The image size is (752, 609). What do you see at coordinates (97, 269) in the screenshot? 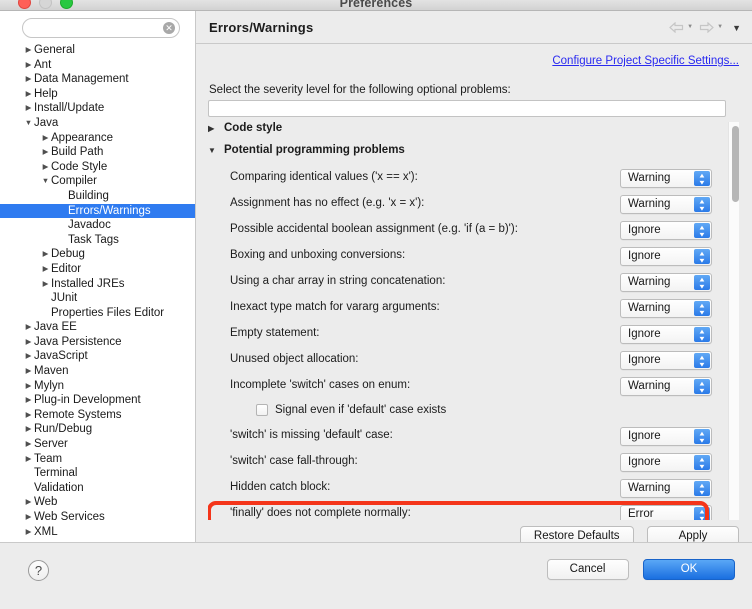
I see `sidebar-item-editor: ▶ Editor` at bounding box center [97, 269].